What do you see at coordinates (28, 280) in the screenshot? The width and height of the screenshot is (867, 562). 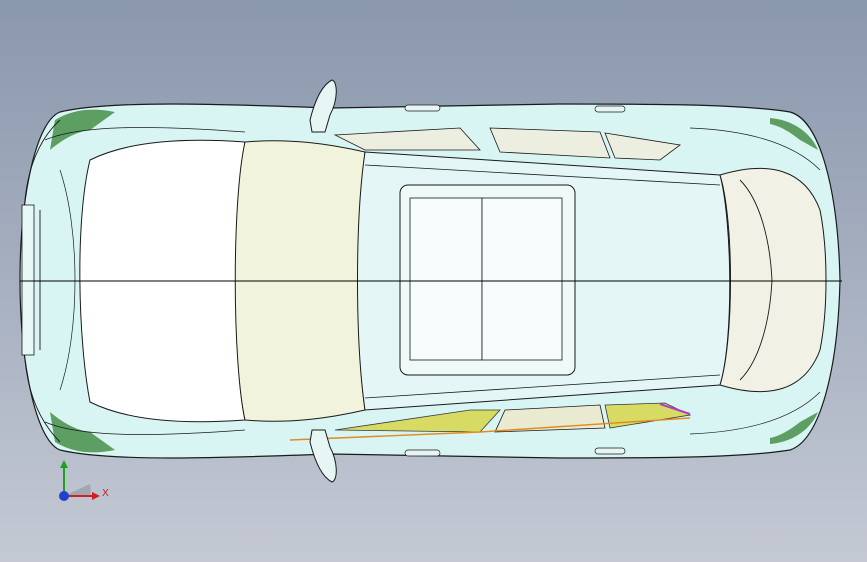 I see `front-grille` at bounding box center [28, 280].